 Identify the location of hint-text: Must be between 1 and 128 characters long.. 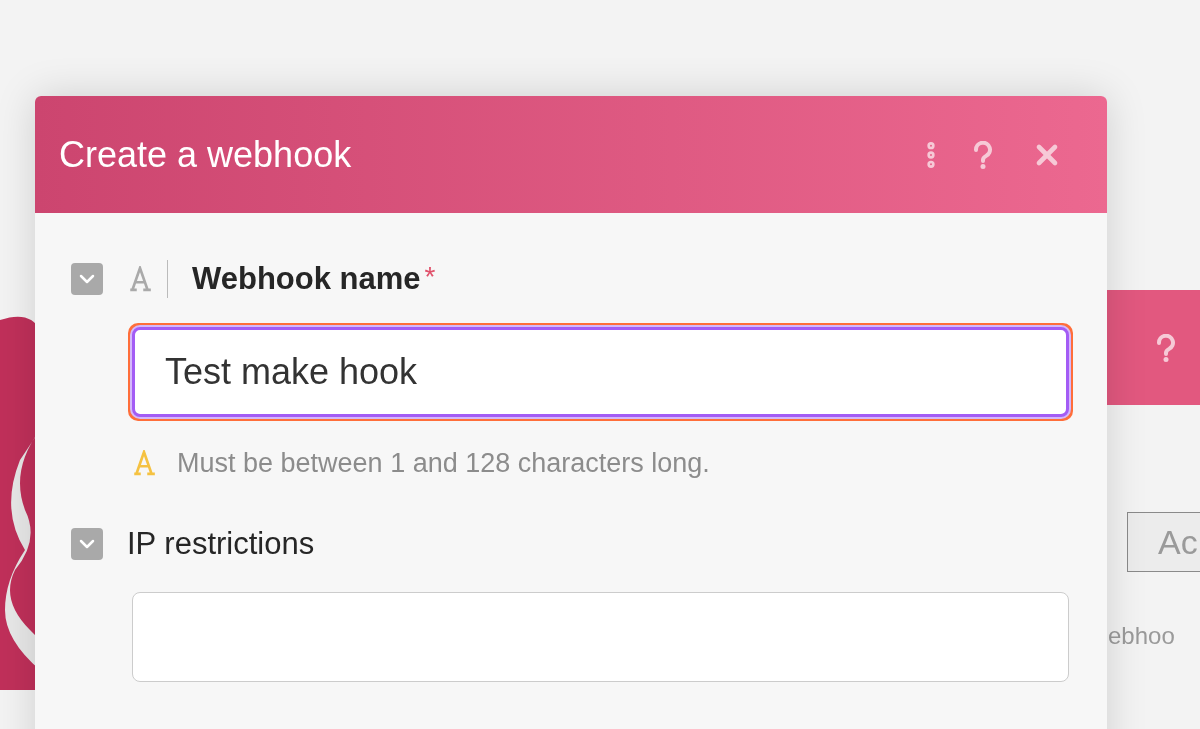
(443, 463).